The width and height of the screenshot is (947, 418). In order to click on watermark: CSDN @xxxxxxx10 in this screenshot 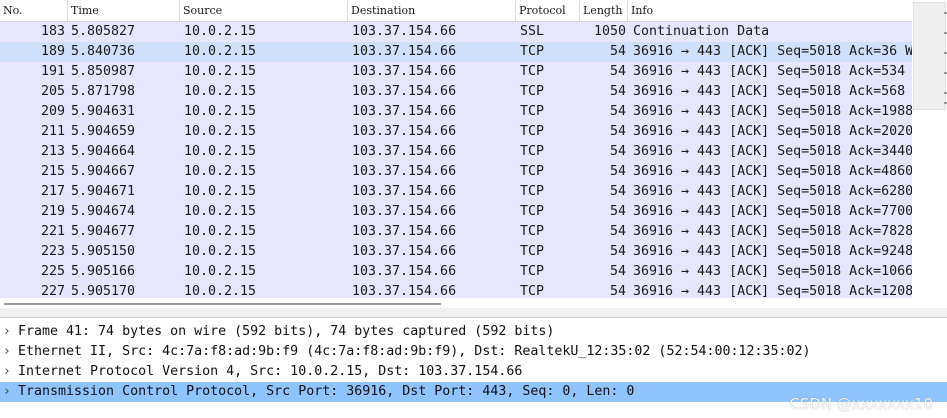, I will do `click(861, 404)`.